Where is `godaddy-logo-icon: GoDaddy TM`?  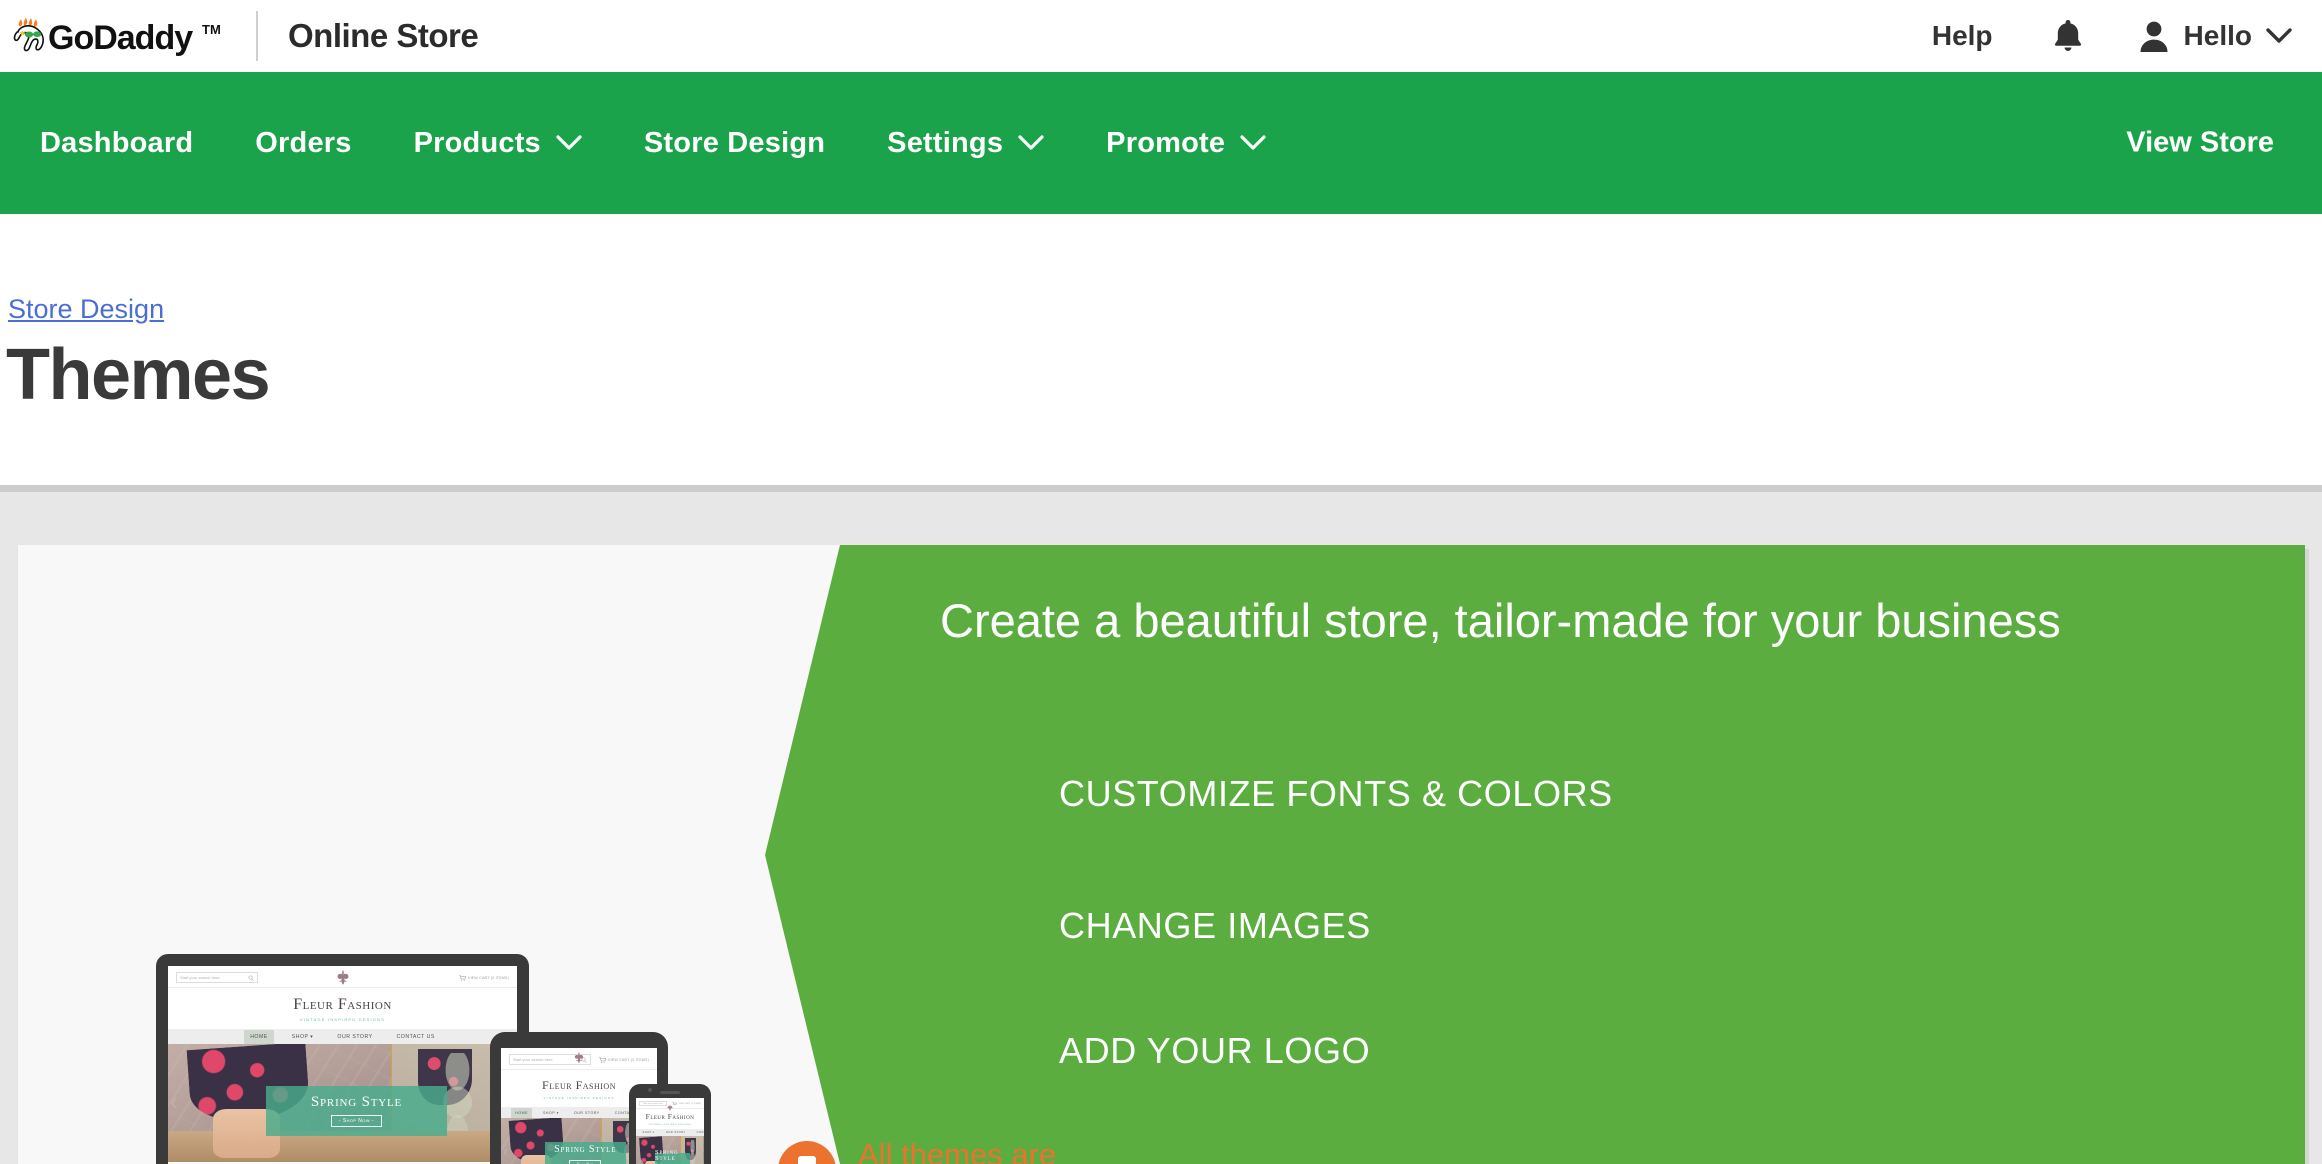 godaddy-logo-icon: GoDaddy TM is located at coordinates (120, 36).